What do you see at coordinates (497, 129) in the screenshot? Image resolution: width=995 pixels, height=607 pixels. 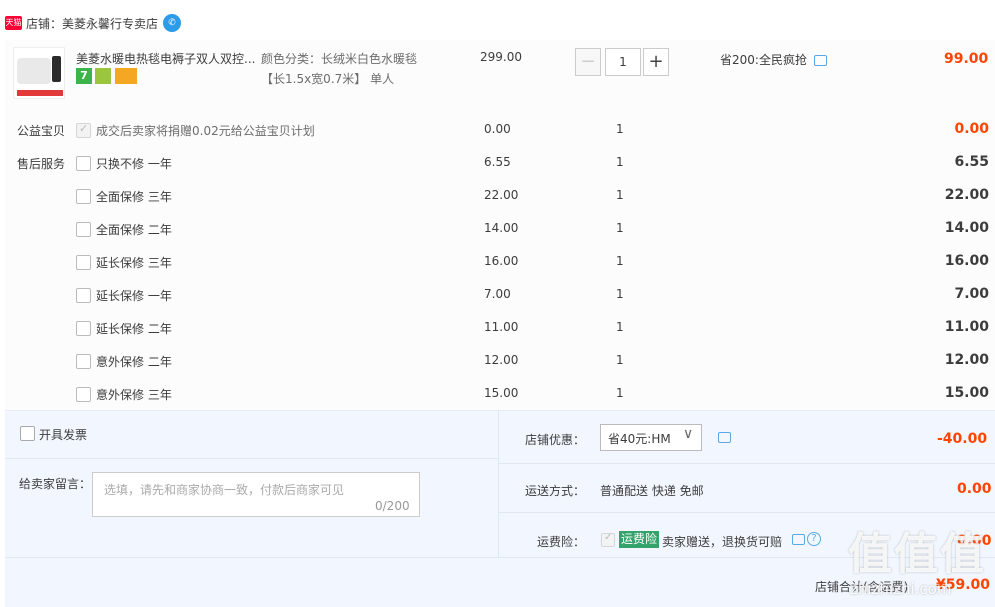 I see `service-price: 0.00` at bounding box center [497, 129].